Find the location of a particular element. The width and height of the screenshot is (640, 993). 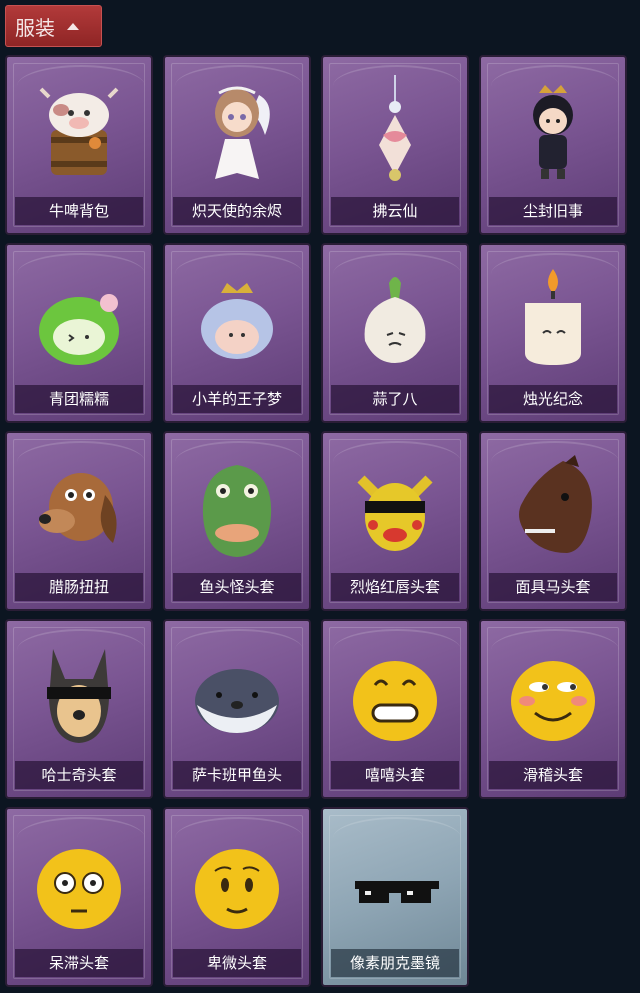

costume-card: 青团糯糯 is located at coordinates (79, 333).